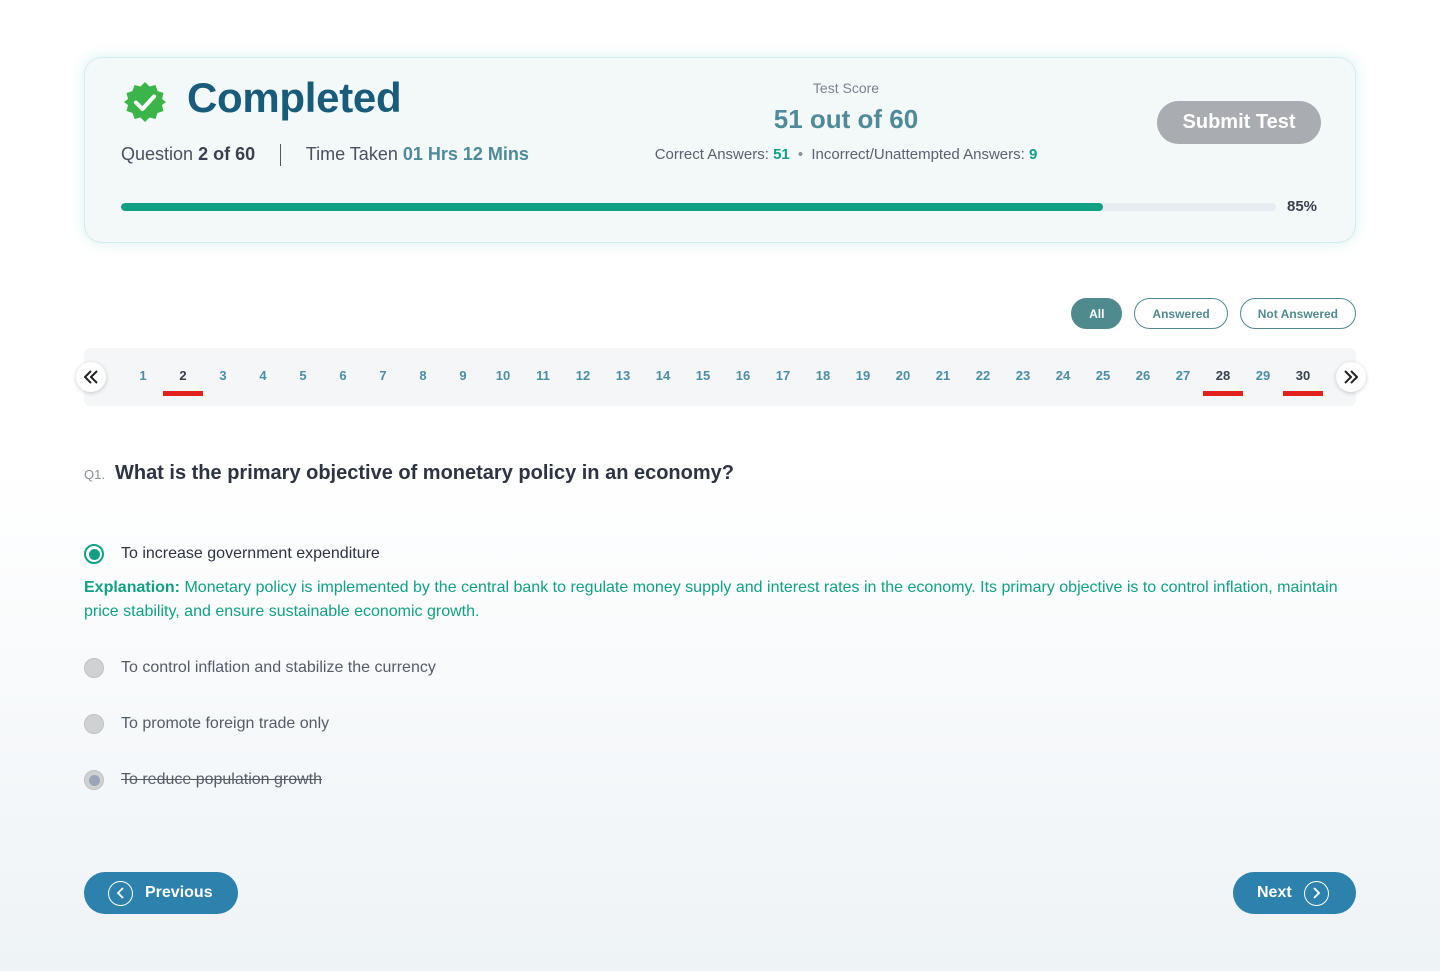 This screenshot has height=971, width=1440. I want to click on option-4-text: To reduce population growth, so click(222, 779).